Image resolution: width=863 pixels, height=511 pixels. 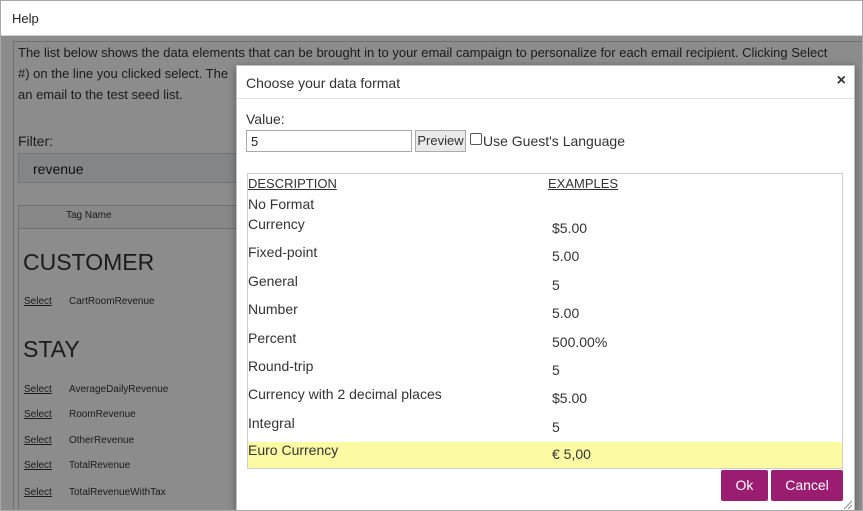 What do you see at coordinates (281, 366) in the screenshot?
I see `format-description: Round-trip` at bounding box center [281, 366].